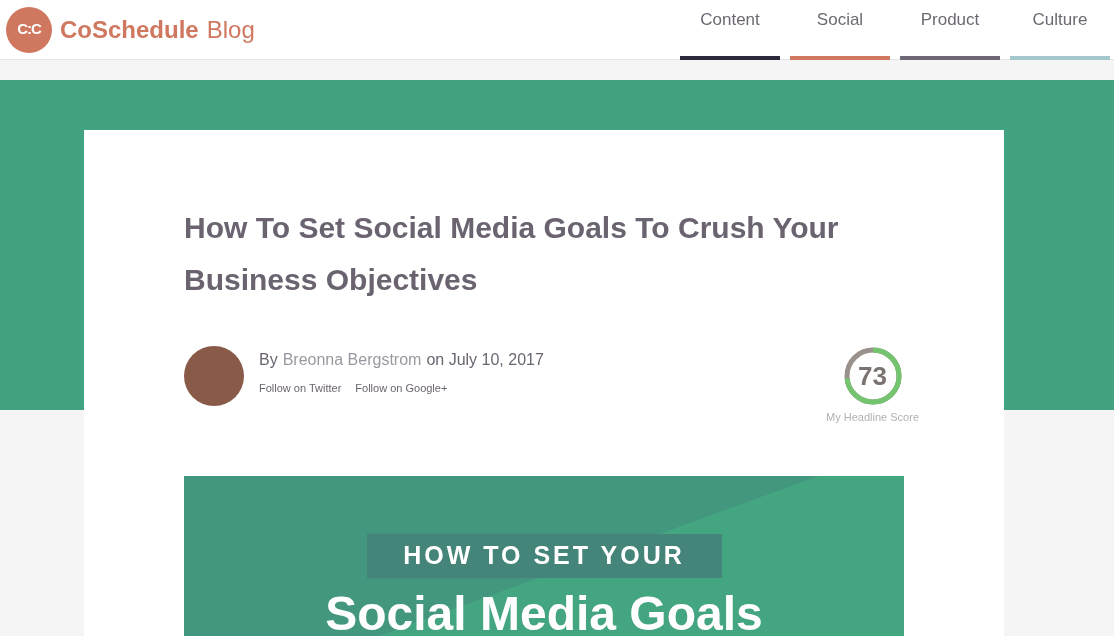  I want to click on author-avatar, so click(214, 376).